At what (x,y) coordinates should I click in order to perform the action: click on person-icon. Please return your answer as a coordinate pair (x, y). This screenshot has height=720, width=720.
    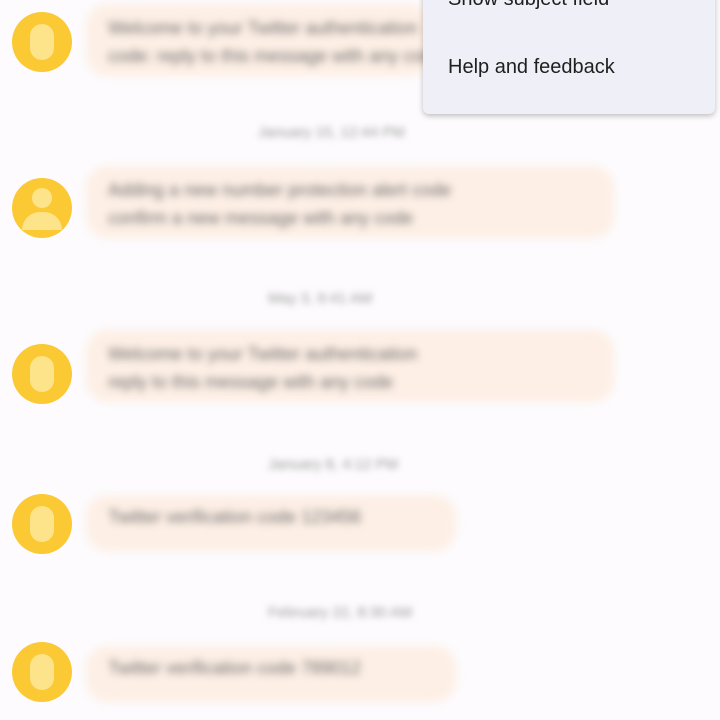
    Looking at the image, I should click on (42, 209).